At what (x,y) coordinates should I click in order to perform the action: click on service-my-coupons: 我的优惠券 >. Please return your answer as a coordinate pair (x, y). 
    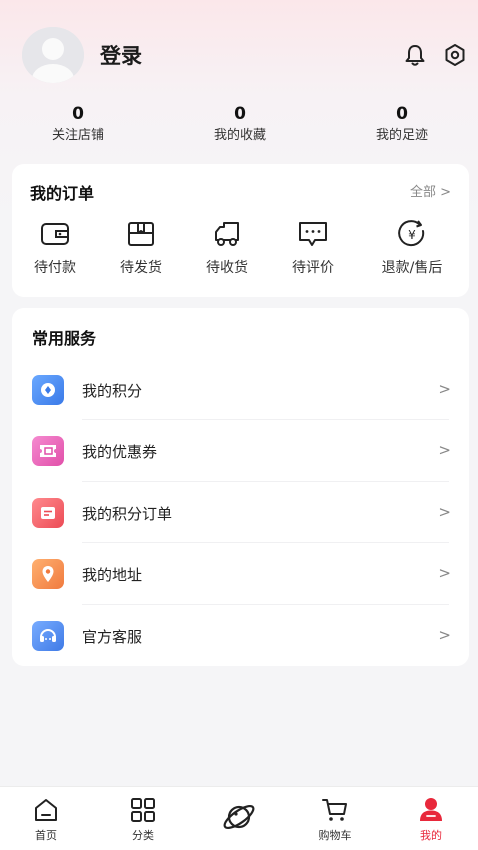
    Looking at the image, I should click on (240, 450).